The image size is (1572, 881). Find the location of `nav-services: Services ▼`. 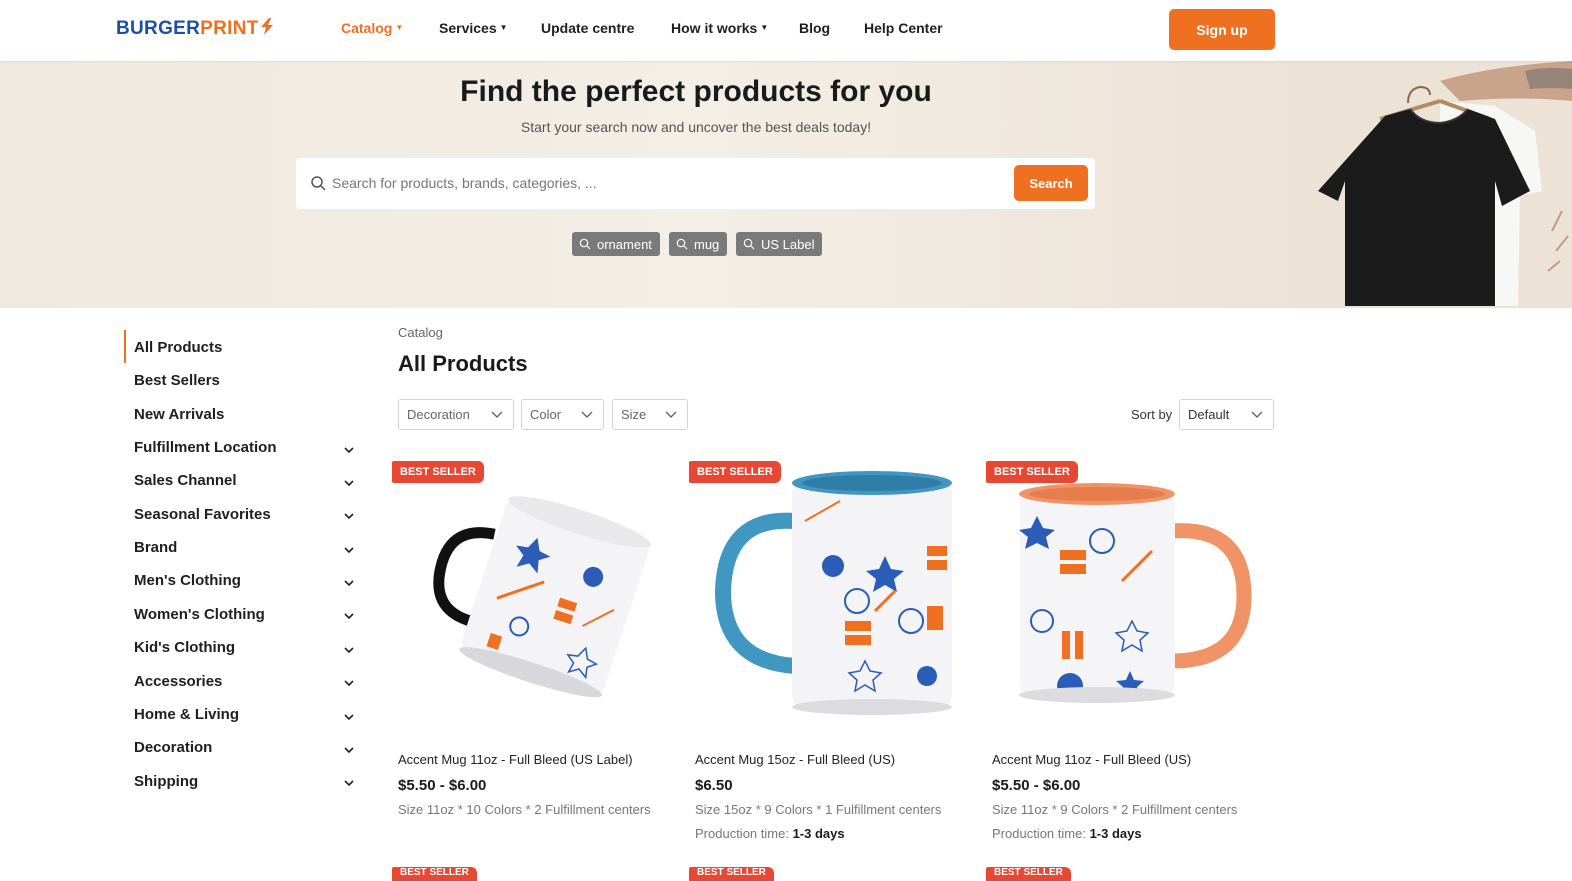

nav-services: Services ▼ is located at coordinates (473, 28).